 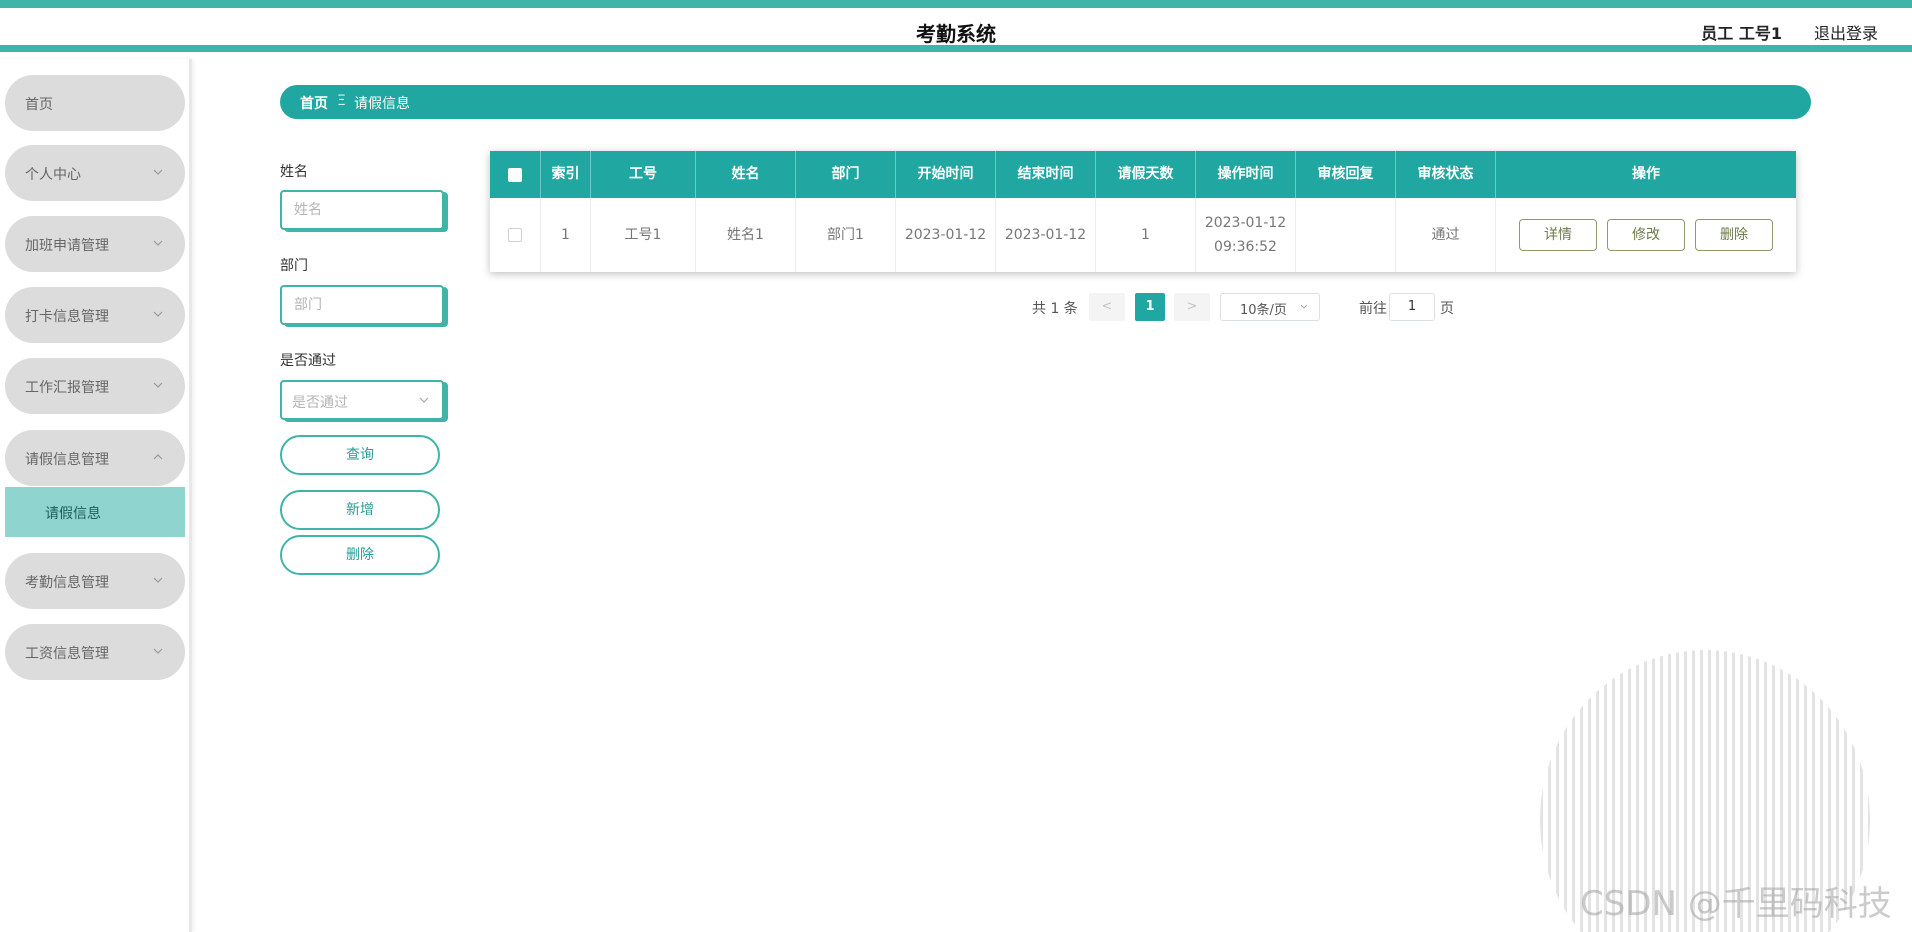 I want to click on sidebar-item-attendance: 考勤信息管理, so click(x=95, y=581).